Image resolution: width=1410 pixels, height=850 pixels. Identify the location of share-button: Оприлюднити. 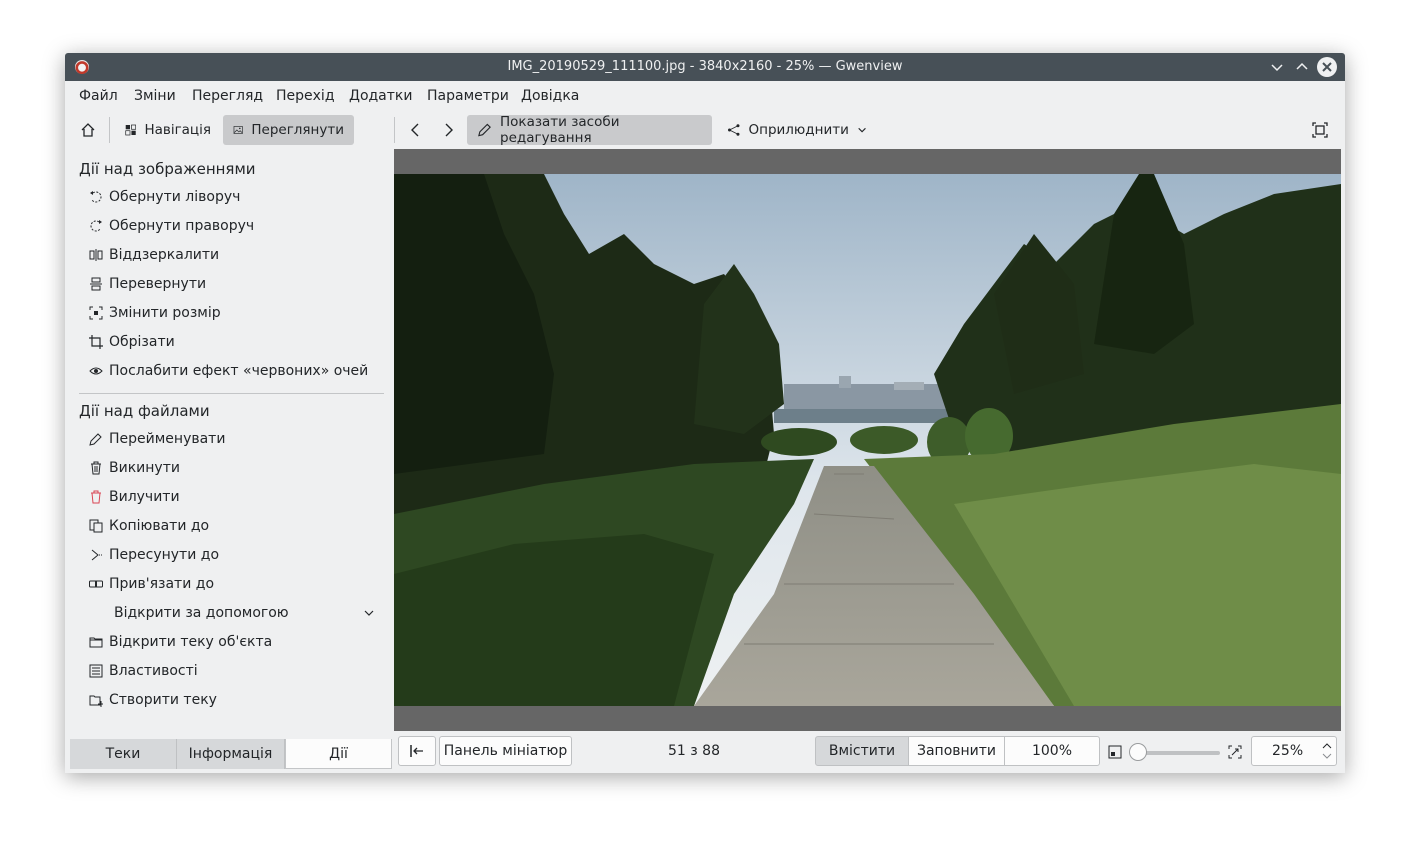
(797, 130).